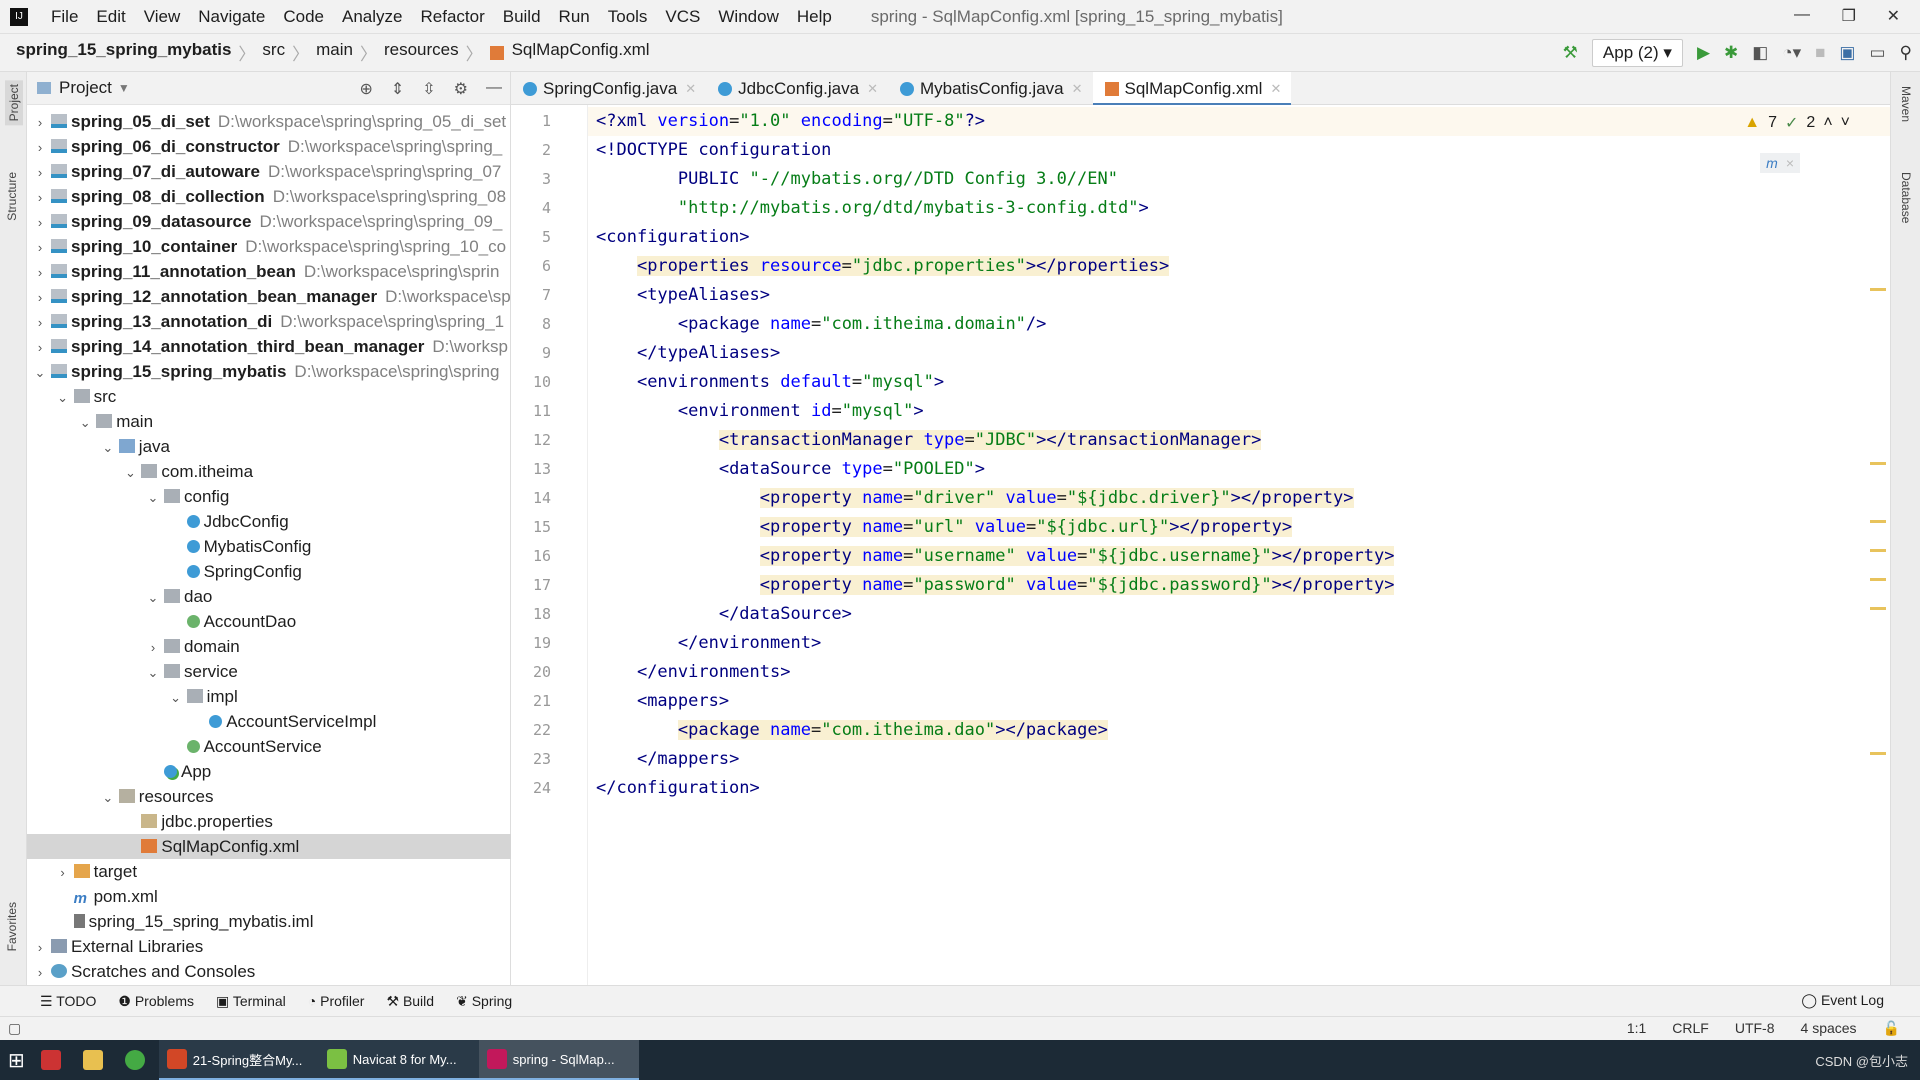 The image size is (1920, 1080). What do you see at coordinates (1893, 16) in the screenshot?
I see `close-button: ✕` at bounding box center [1893, 16].